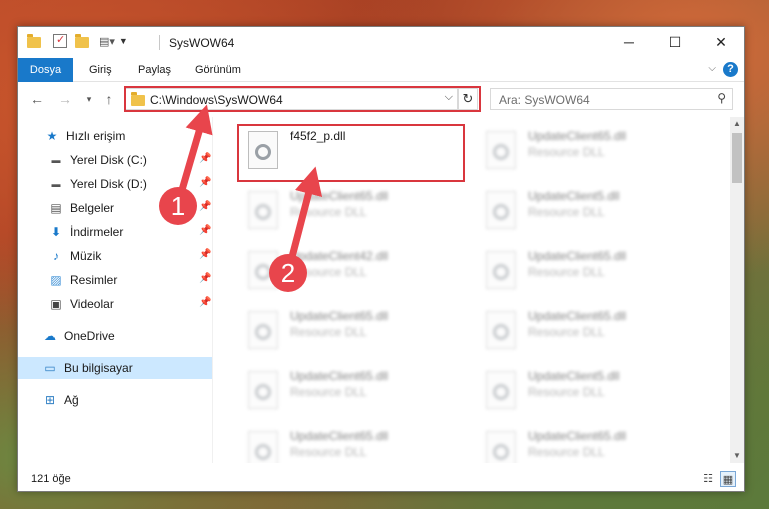 This screenshot has width=769, height=509. What do you see at coordinates (381, 70) in the screenshot?
I see `ribbon-tabs: Dosya Giriş Paylaş Görünüm ⌵ ?` at bounding box center [381, 70].